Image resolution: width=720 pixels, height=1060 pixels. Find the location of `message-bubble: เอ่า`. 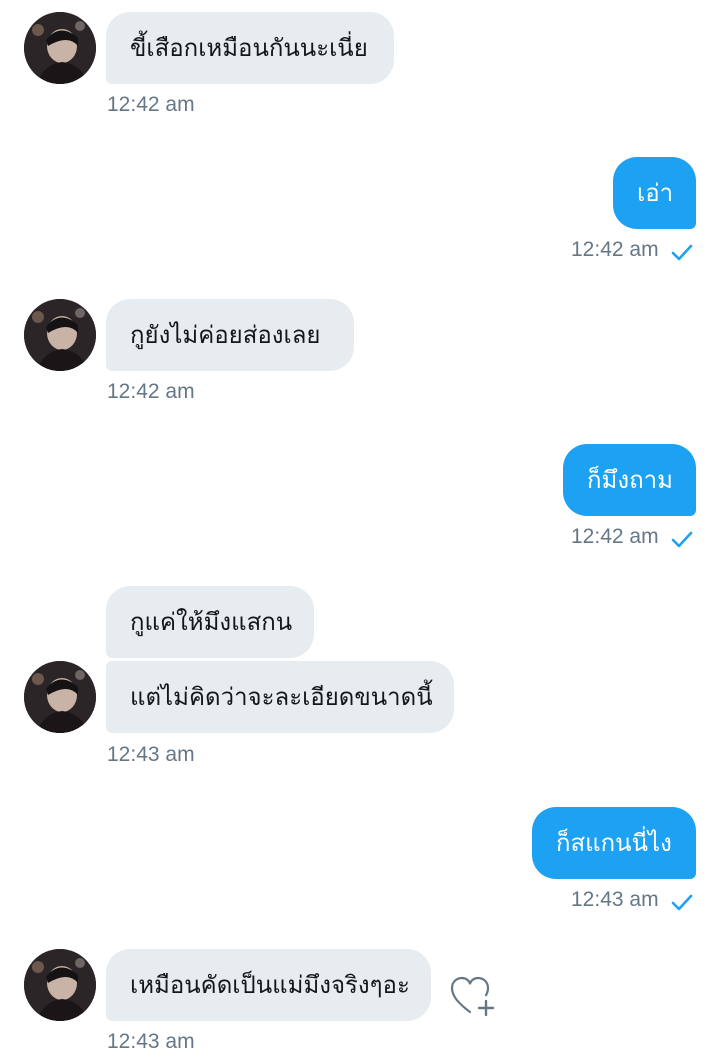

message-bubble: เอ่า is located at coordinates (654, 193).